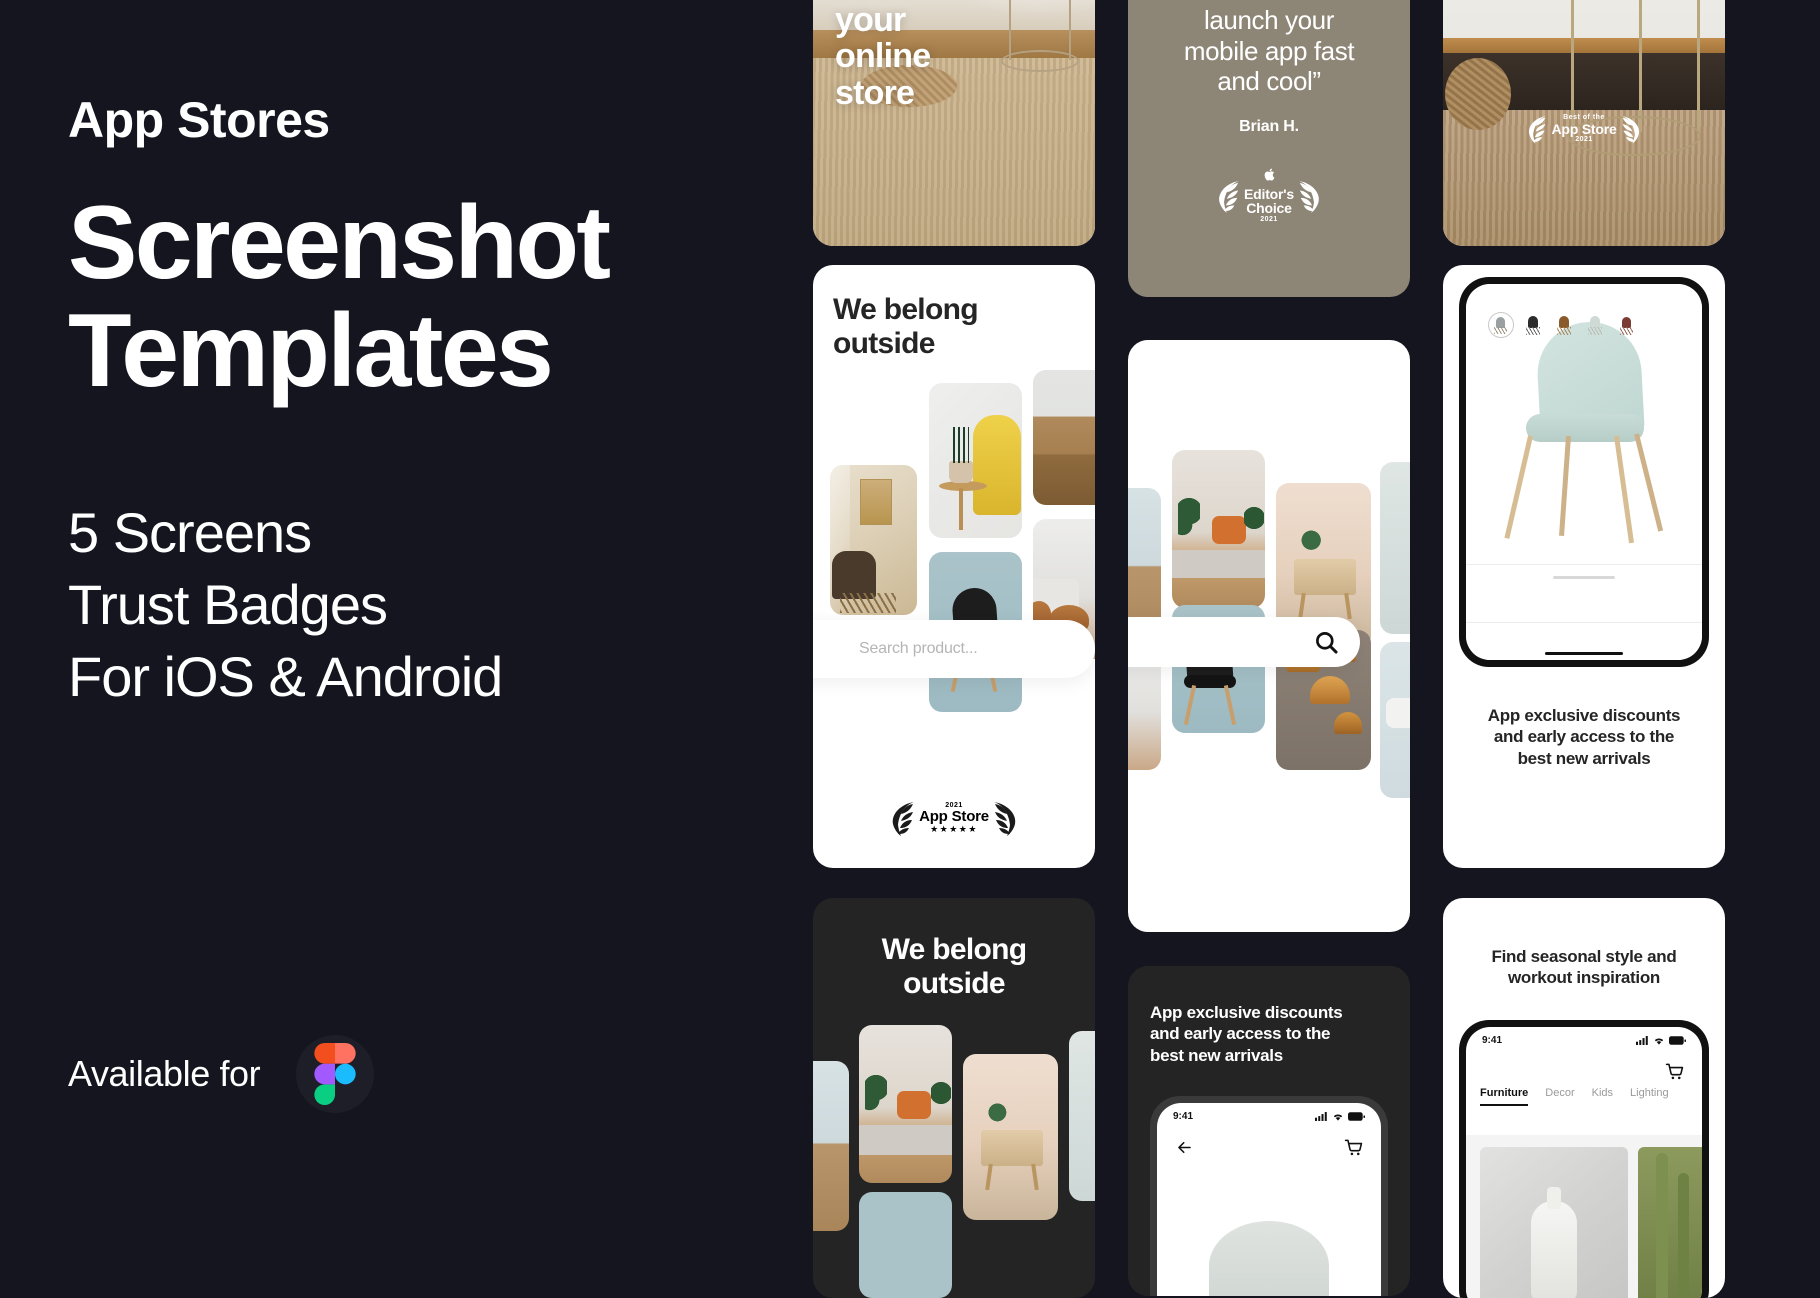 Image resolution: width=1820 pixels, height=1298 pixels. Describe the element at coordinates (311, 351) in the screenshot. I see `page-title-line-2: Templates` at that location.